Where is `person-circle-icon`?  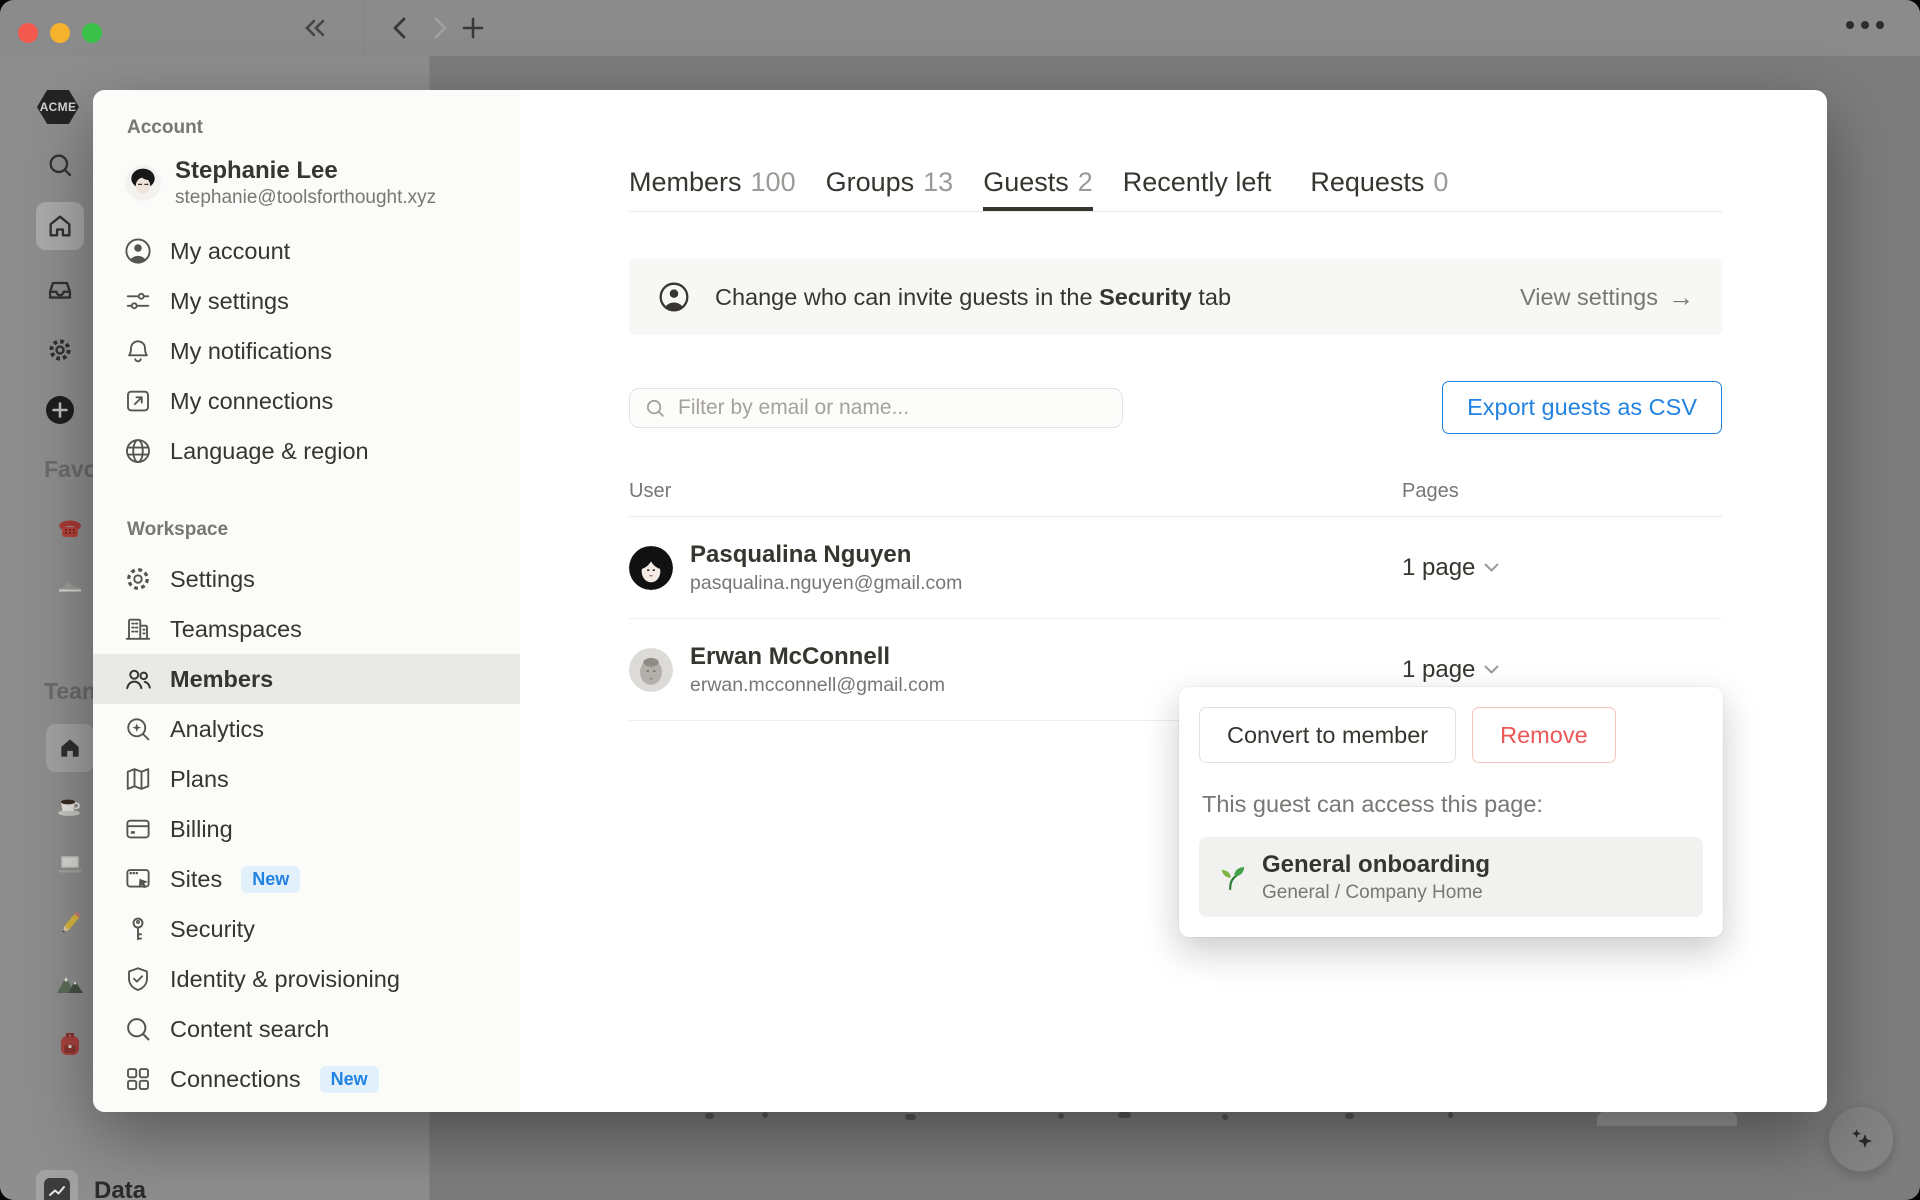
person-circle-icon is located at coordinates (138, 251).